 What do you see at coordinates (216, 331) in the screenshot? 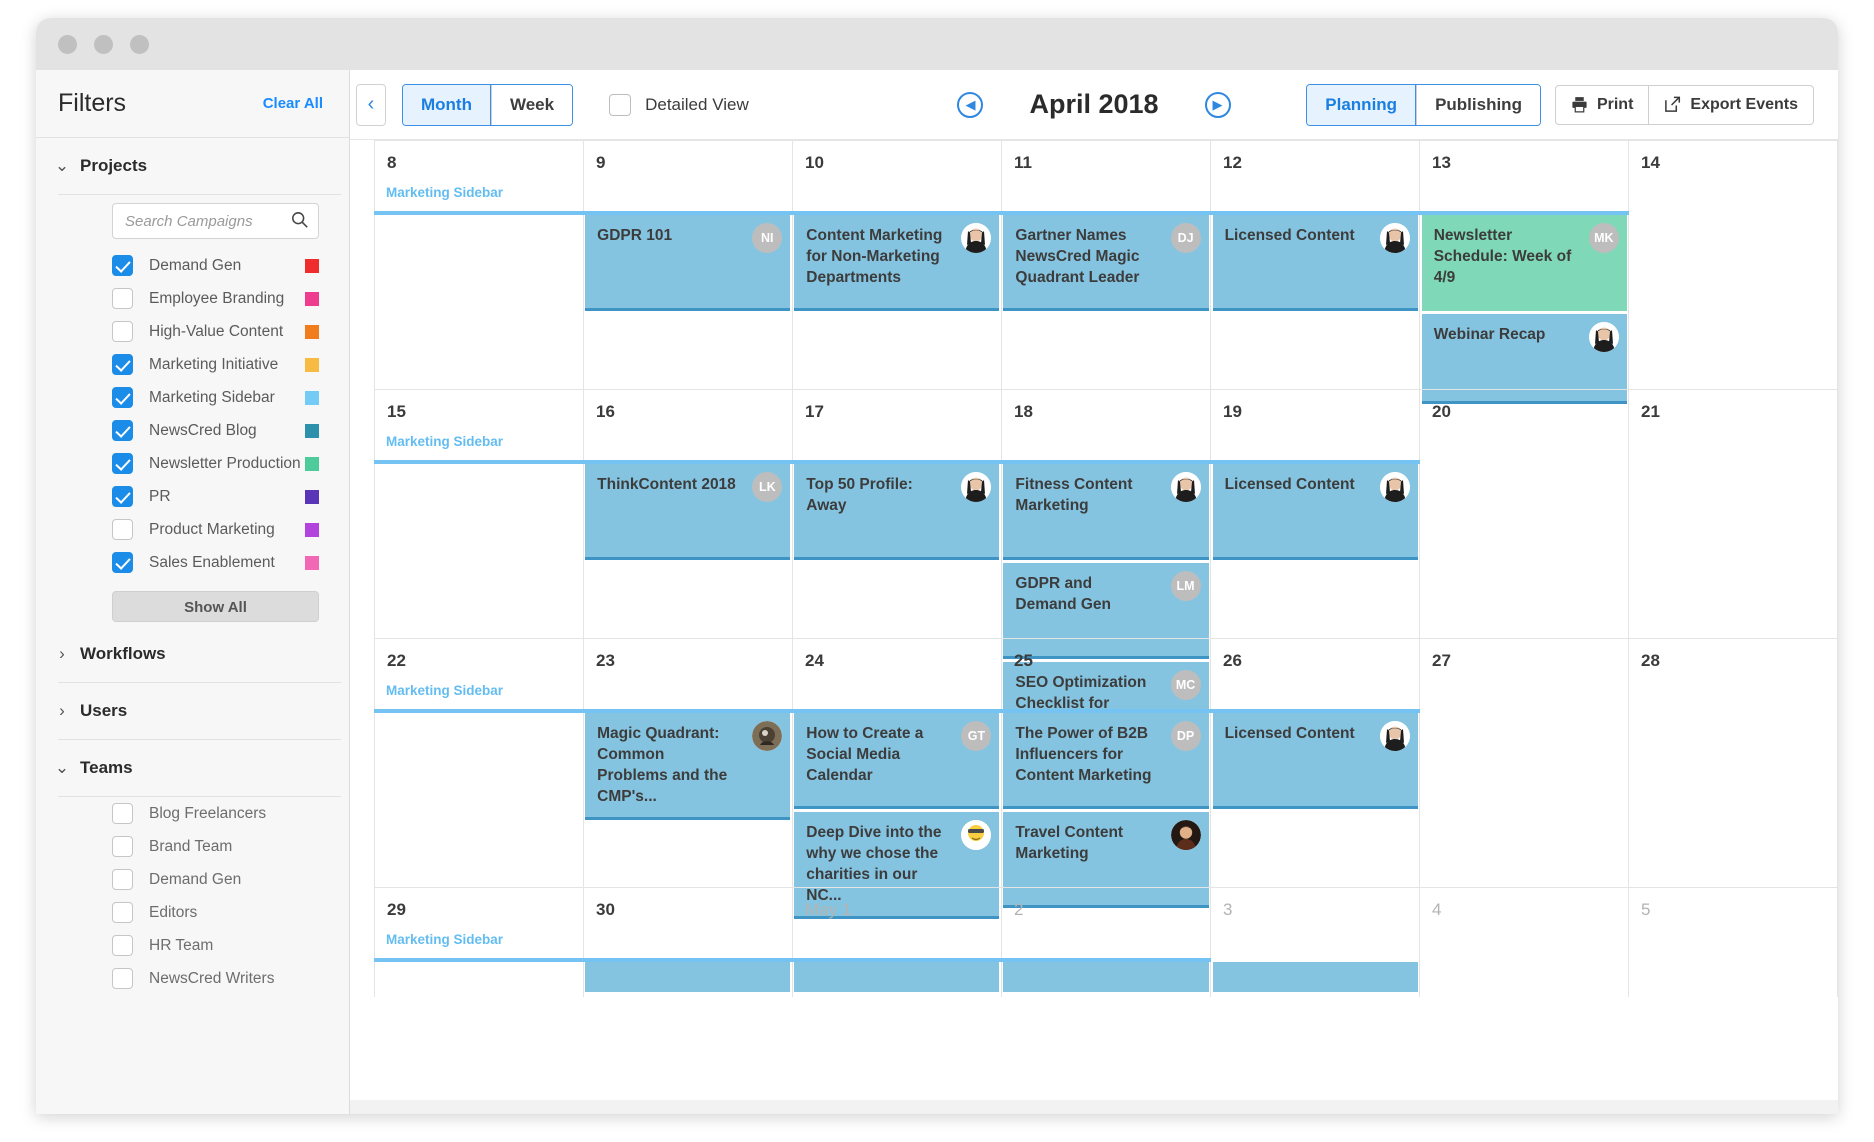
I see `project-label: High-Value Content` at bounding box center [216, 331].